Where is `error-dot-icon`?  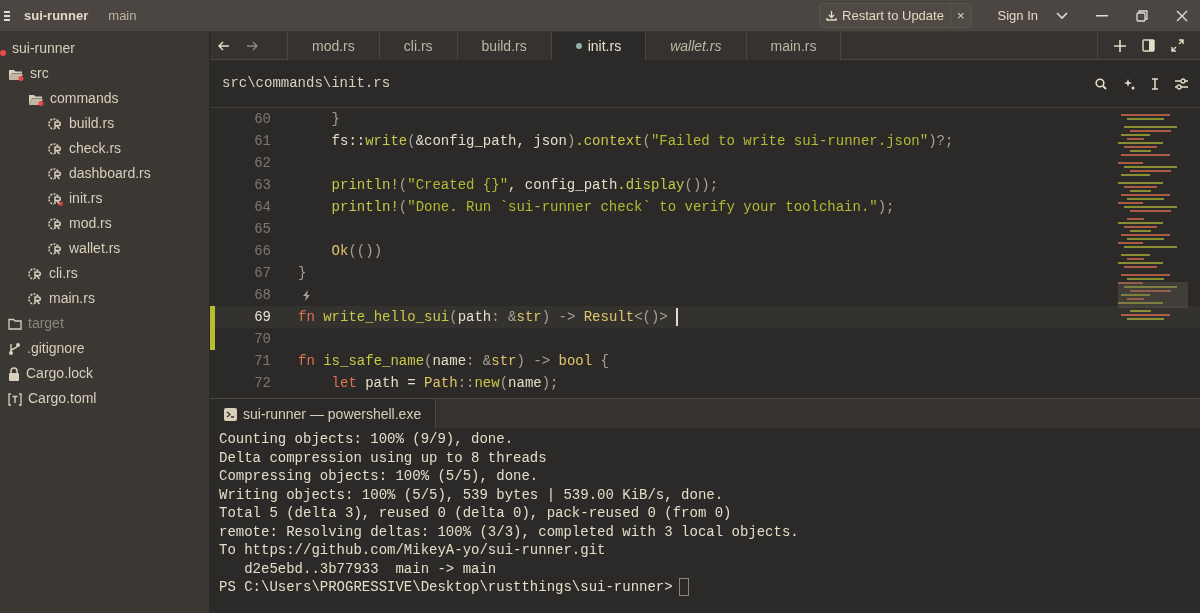 error-dot-icon is located at coordinates (3, 53).